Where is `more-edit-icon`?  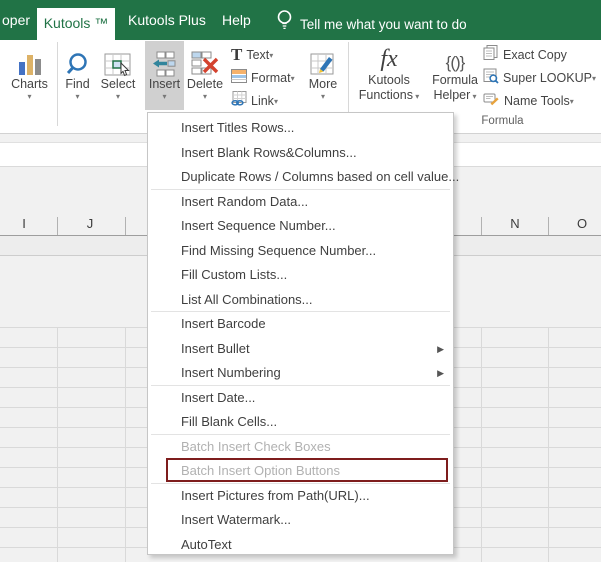 more-edit-icon is located at coordinates (323, 59).